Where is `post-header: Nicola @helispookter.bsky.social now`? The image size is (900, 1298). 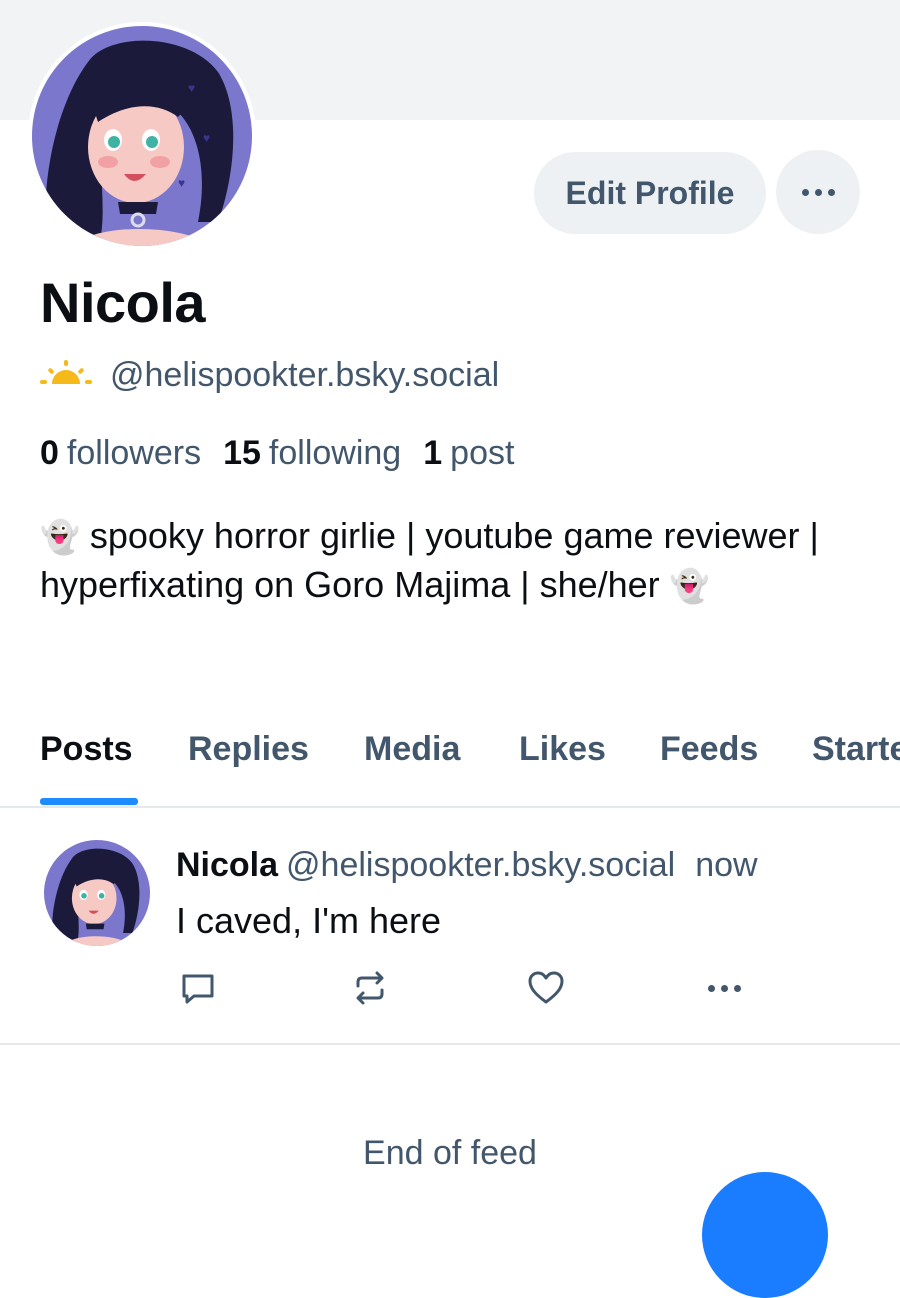
post-header: Nicola @helispookter.bsky.social now is located at coordinates (467, 865).